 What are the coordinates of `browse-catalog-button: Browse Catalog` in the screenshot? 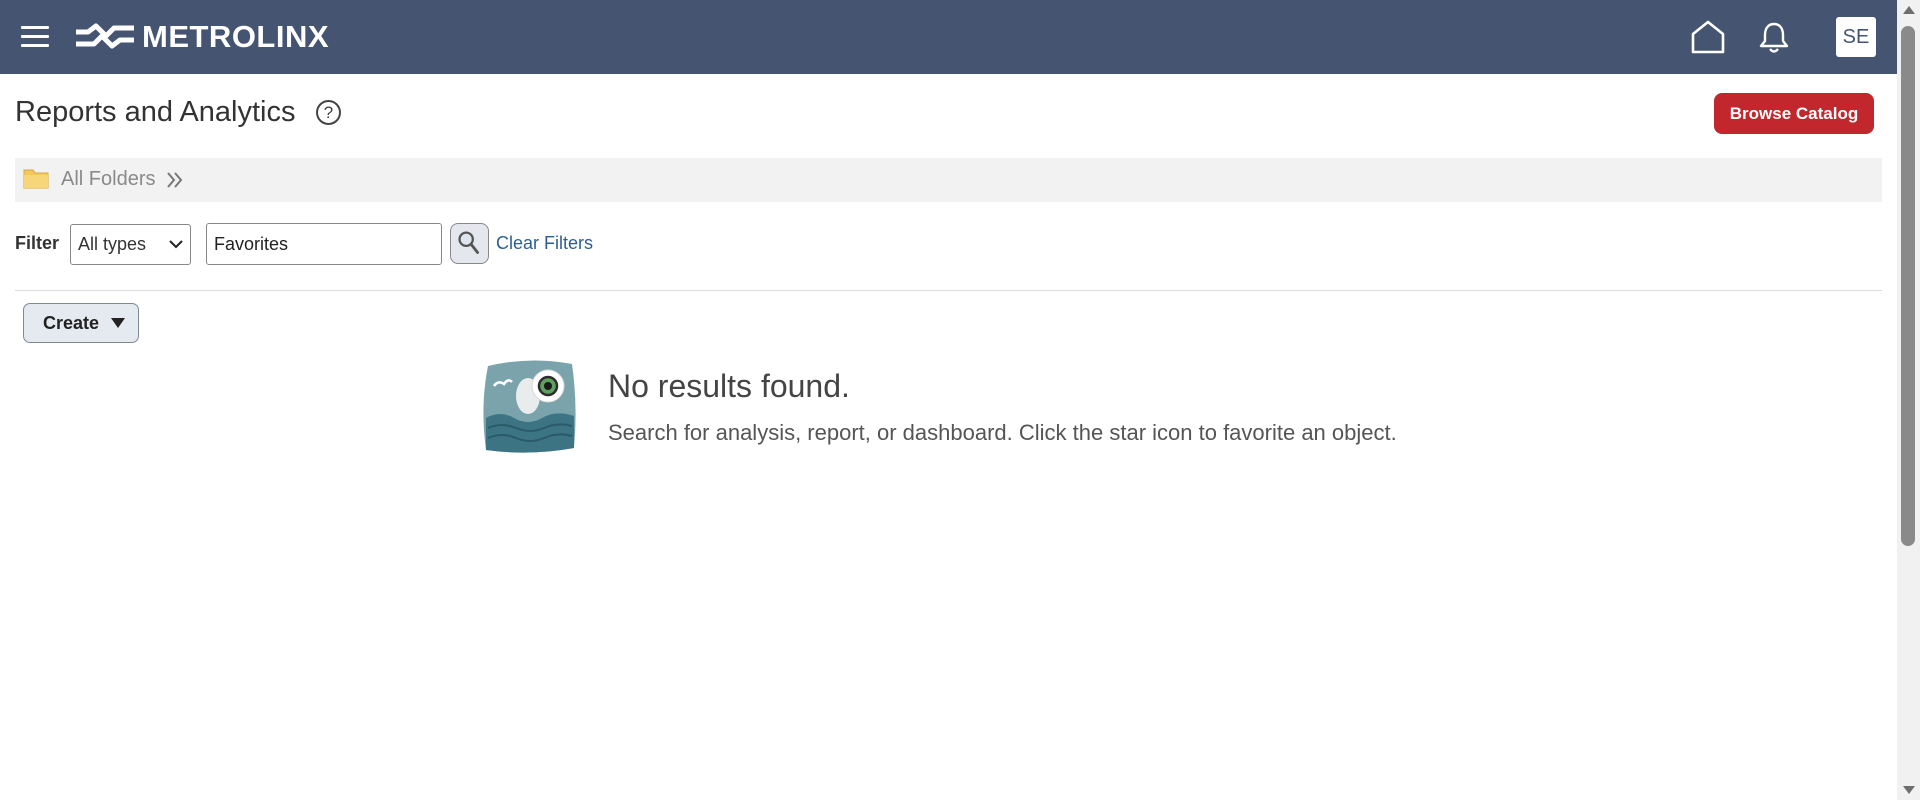 It's located at (1794, 113).